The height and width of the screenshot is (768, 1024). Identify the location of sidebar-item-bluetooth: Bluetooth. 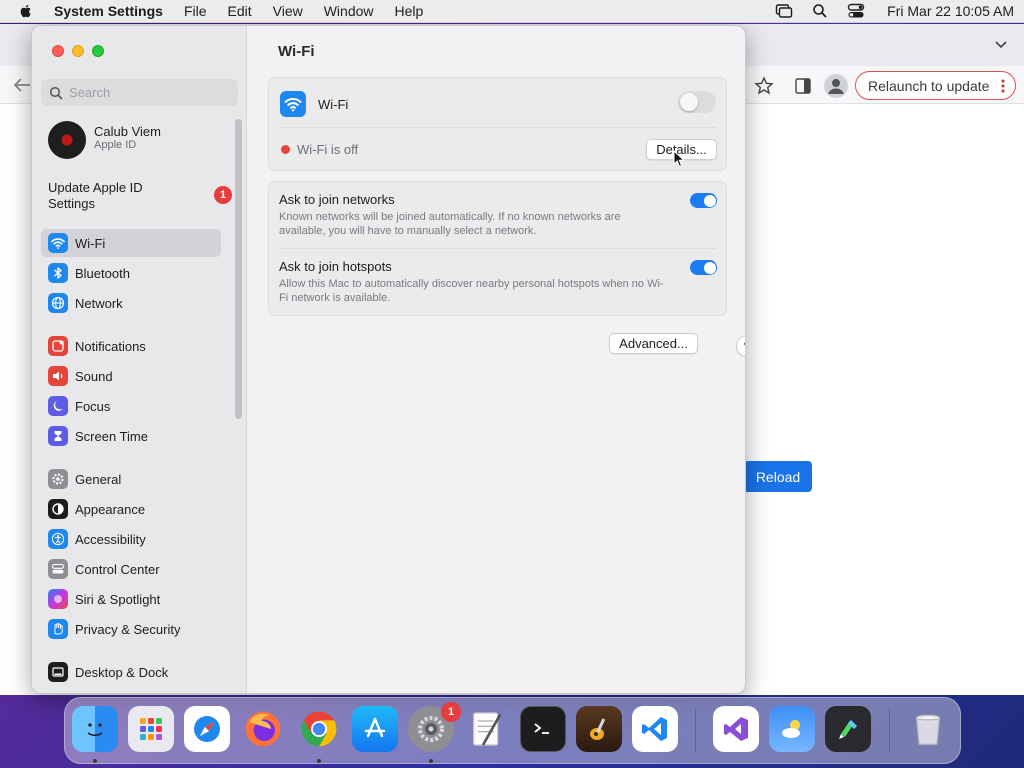
(131, 273).